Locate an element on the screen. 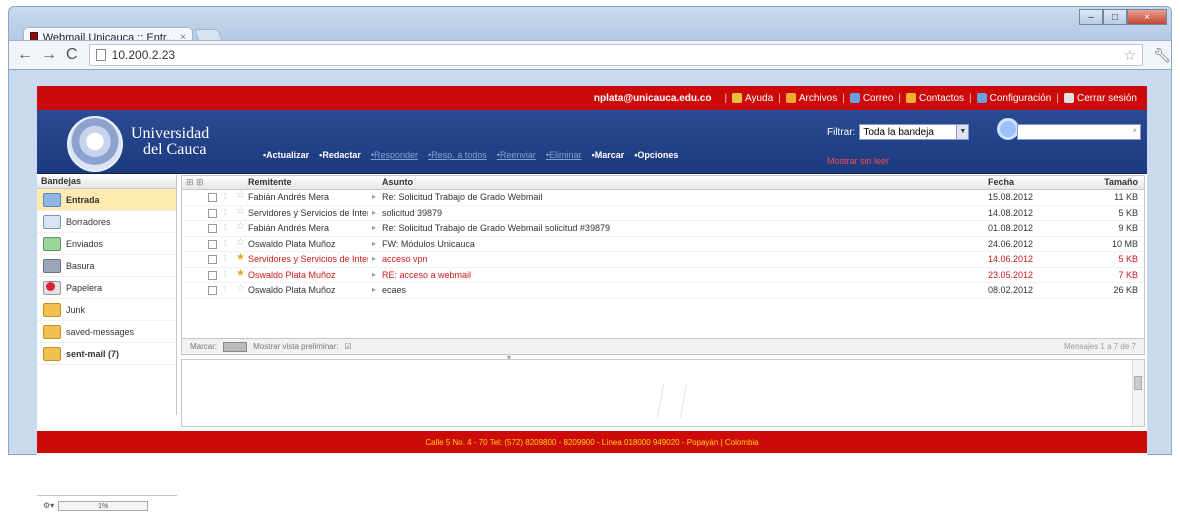 The width and height of the screenshot is (1180, 515). folder-item: sent-mail (7) is located at coordinates (106, 354).